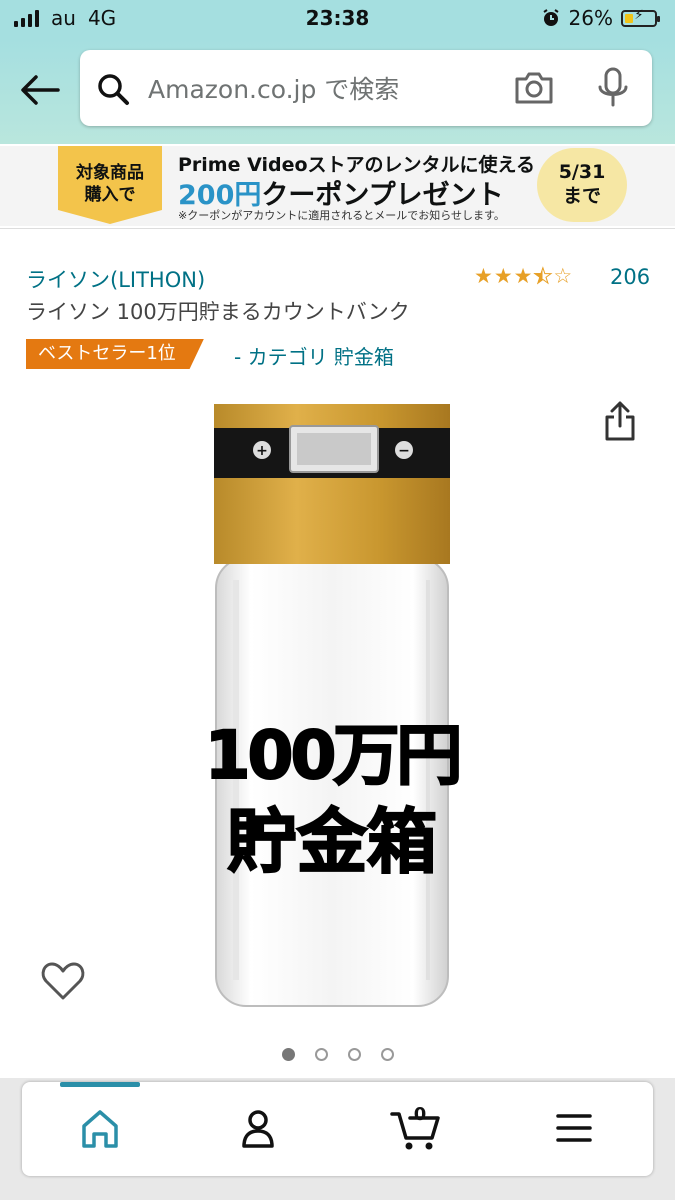 The height and width of the screenshot is (1200, 675). What do you see at coordinates (337, 20) in the screenshot?
I see `status-bar: au 4G 23:38 26% ⚡` at bounding box center [337, 20].